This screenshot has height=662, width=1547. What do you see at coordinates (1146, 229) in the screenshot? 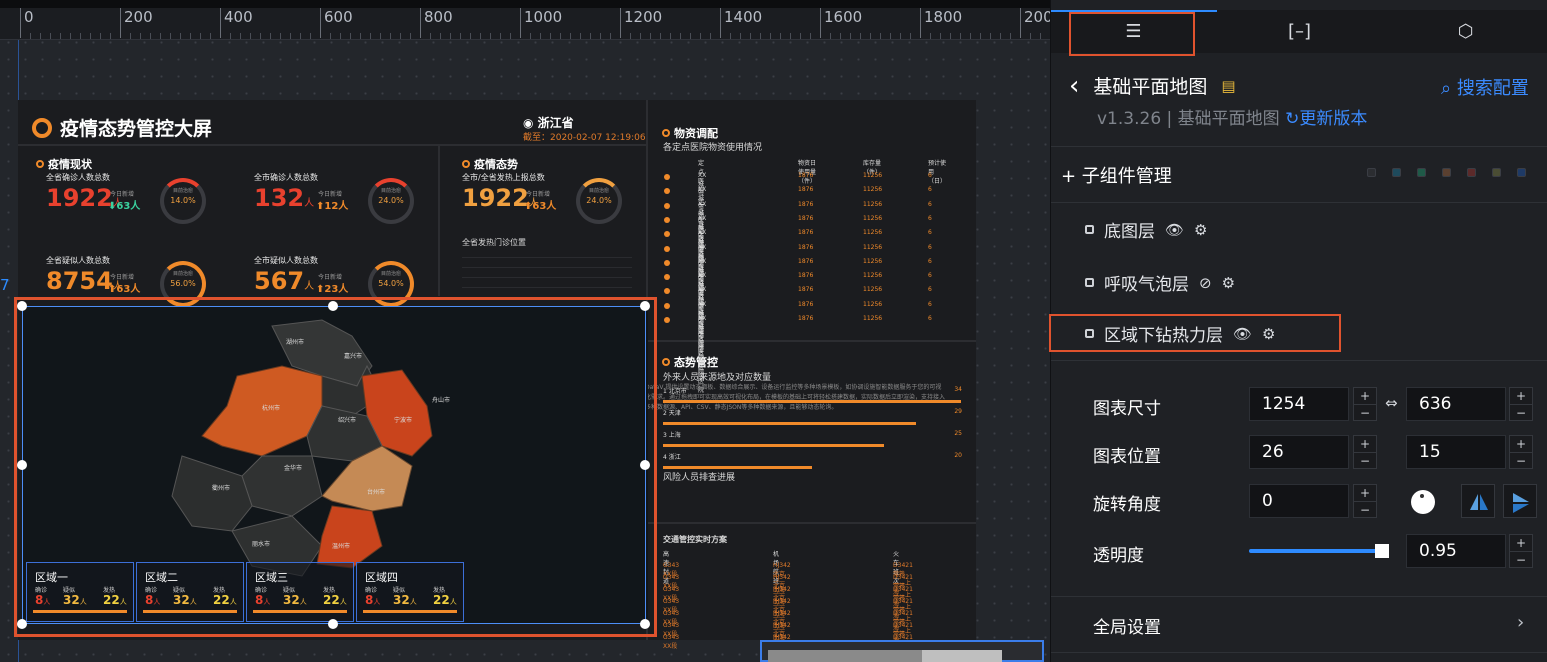
I see `layer-item: 底图层 👁 ⚙` at bounding box center [1146, 229].